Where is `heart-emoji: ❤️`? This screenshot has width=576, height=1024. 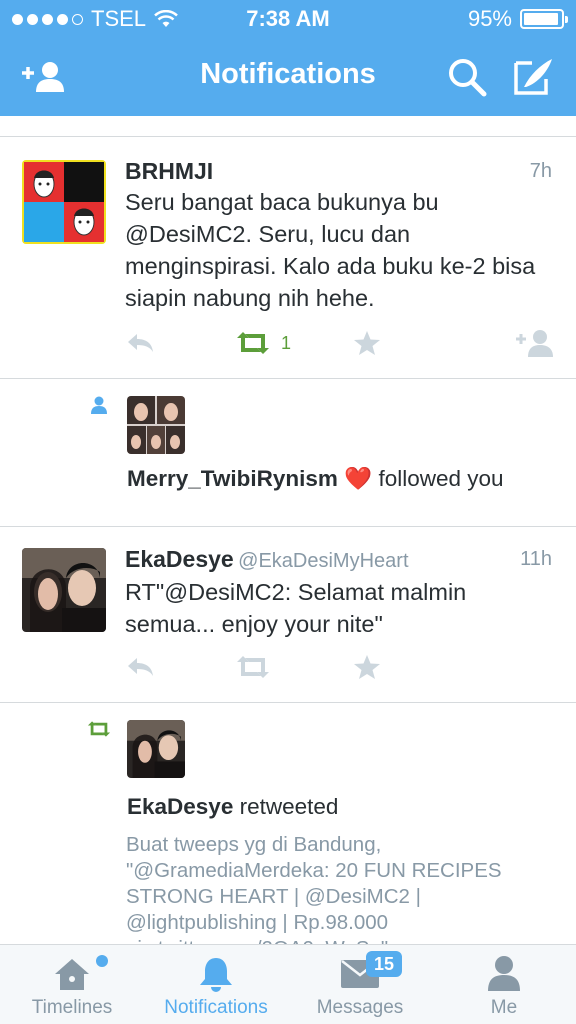 heart-emoji: ❤️ is located at coordinates (358, 478).